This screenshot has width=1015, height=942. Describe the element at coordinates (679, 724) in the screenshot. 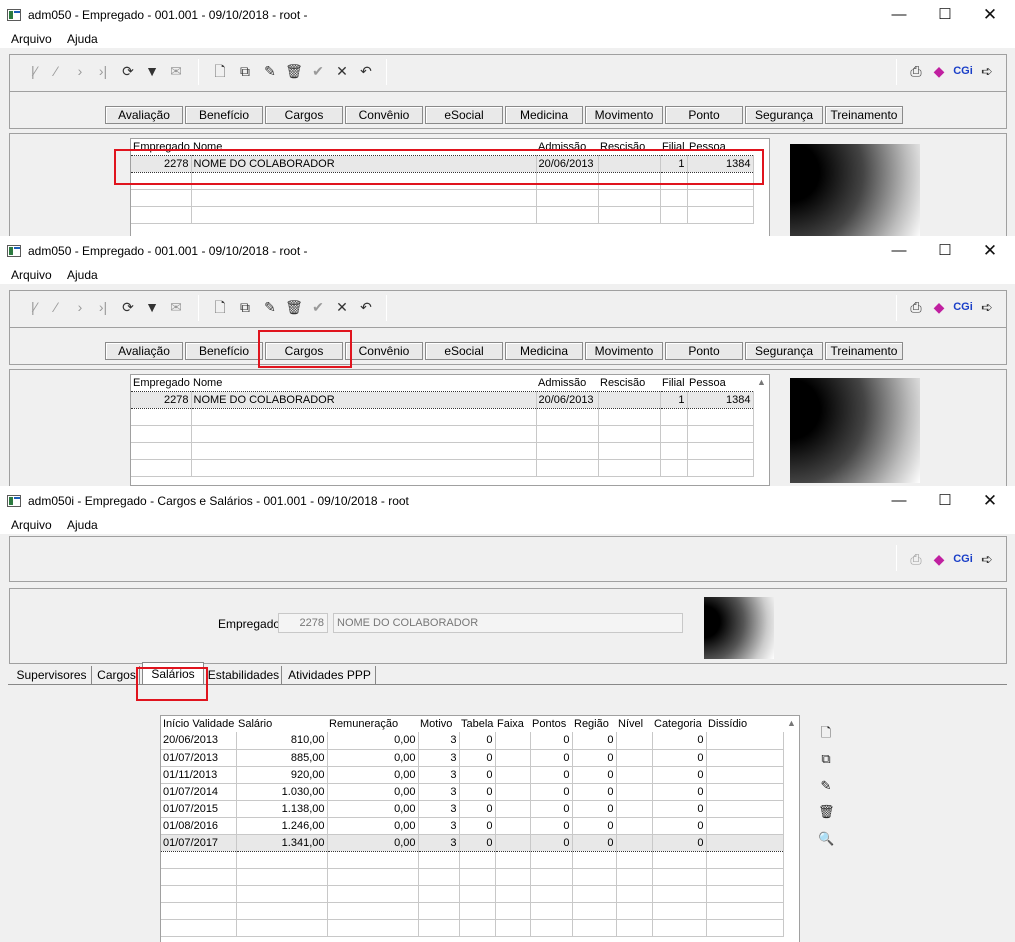

I see `col-categoria: Categoria` at that location.